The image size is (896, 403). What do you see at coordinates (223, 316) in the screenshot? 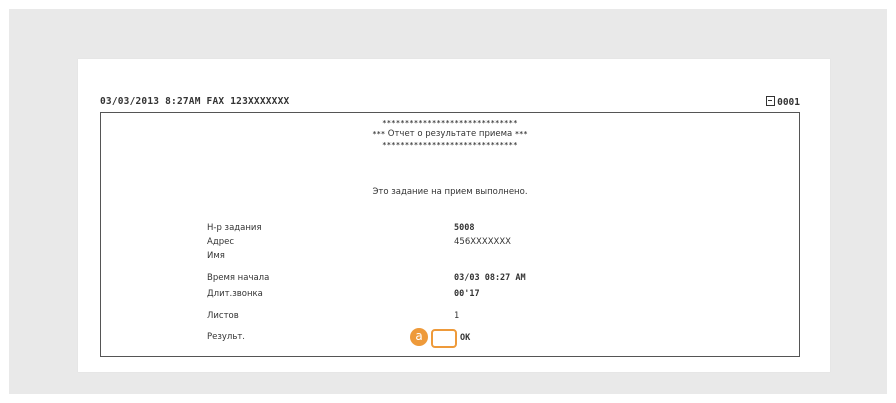
I see `field-label: Листов` at bounding box center [223, 316].